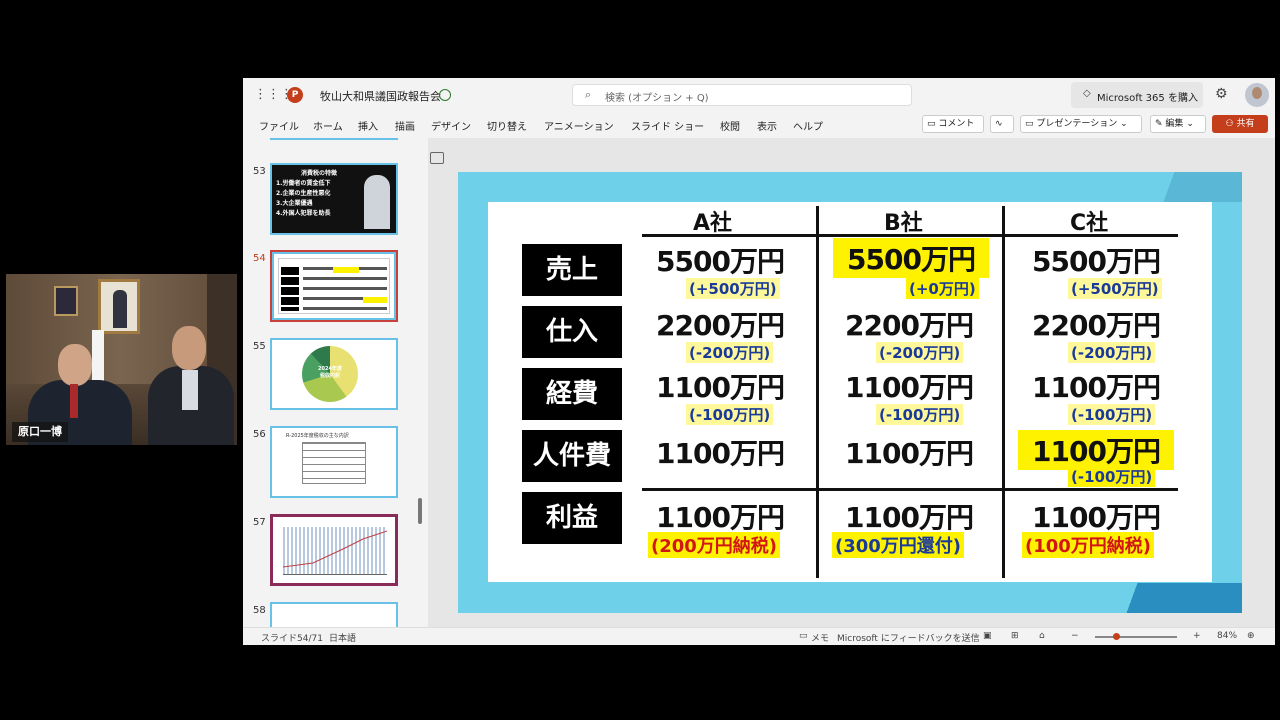  What do you see at coordinates (1257, 95) in the screenshot?
I see `avatar` at bounding box center [1257, 95].